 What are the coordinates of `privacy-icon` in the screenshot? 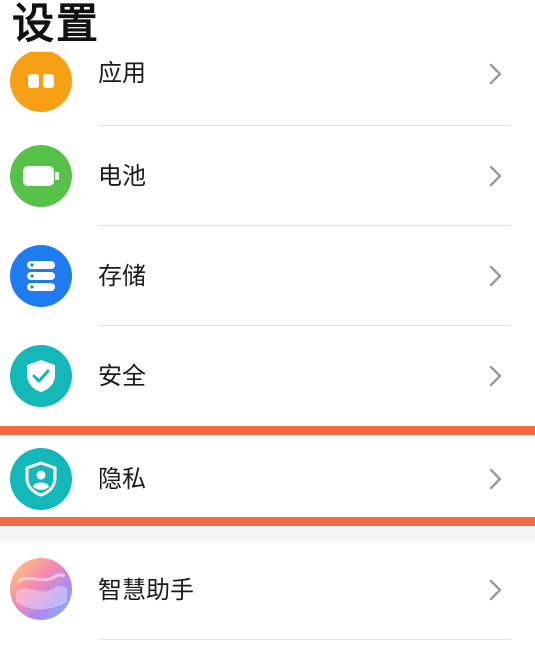 It's located at (41, 479).